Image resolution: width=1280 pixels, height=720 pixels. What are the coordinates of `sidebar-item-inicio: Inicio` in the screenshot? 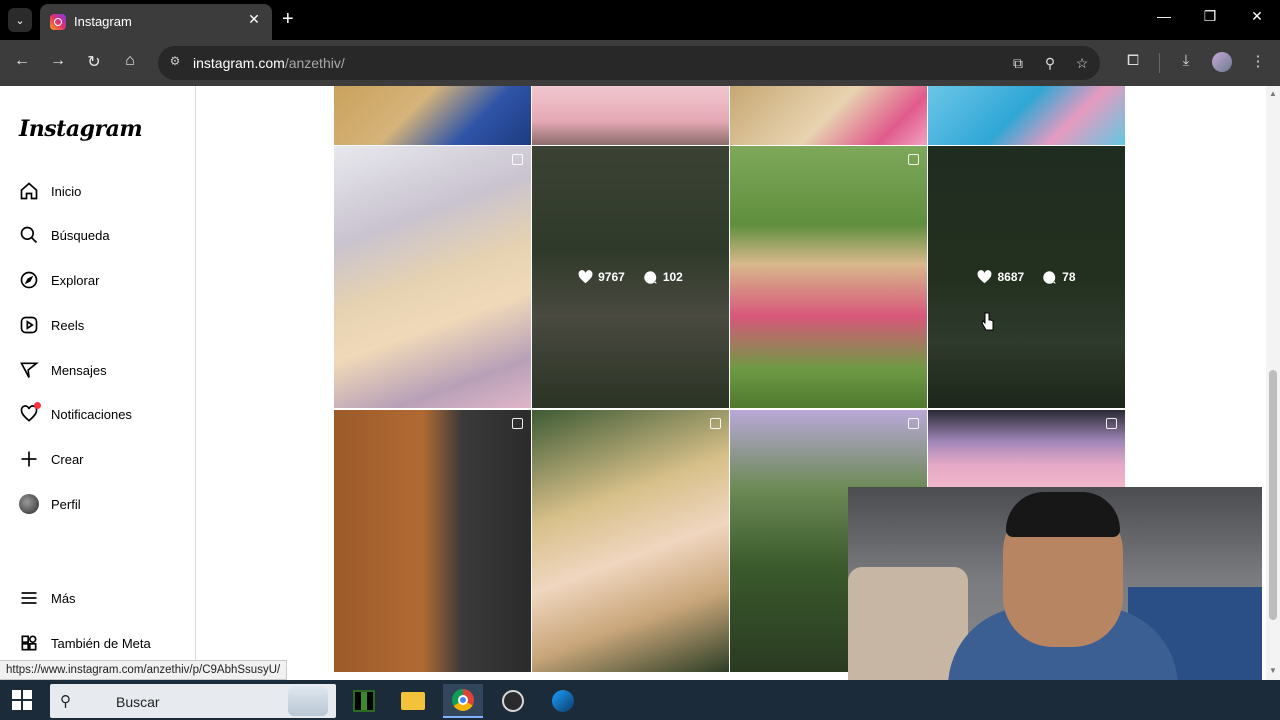 It's located at (103, 191).